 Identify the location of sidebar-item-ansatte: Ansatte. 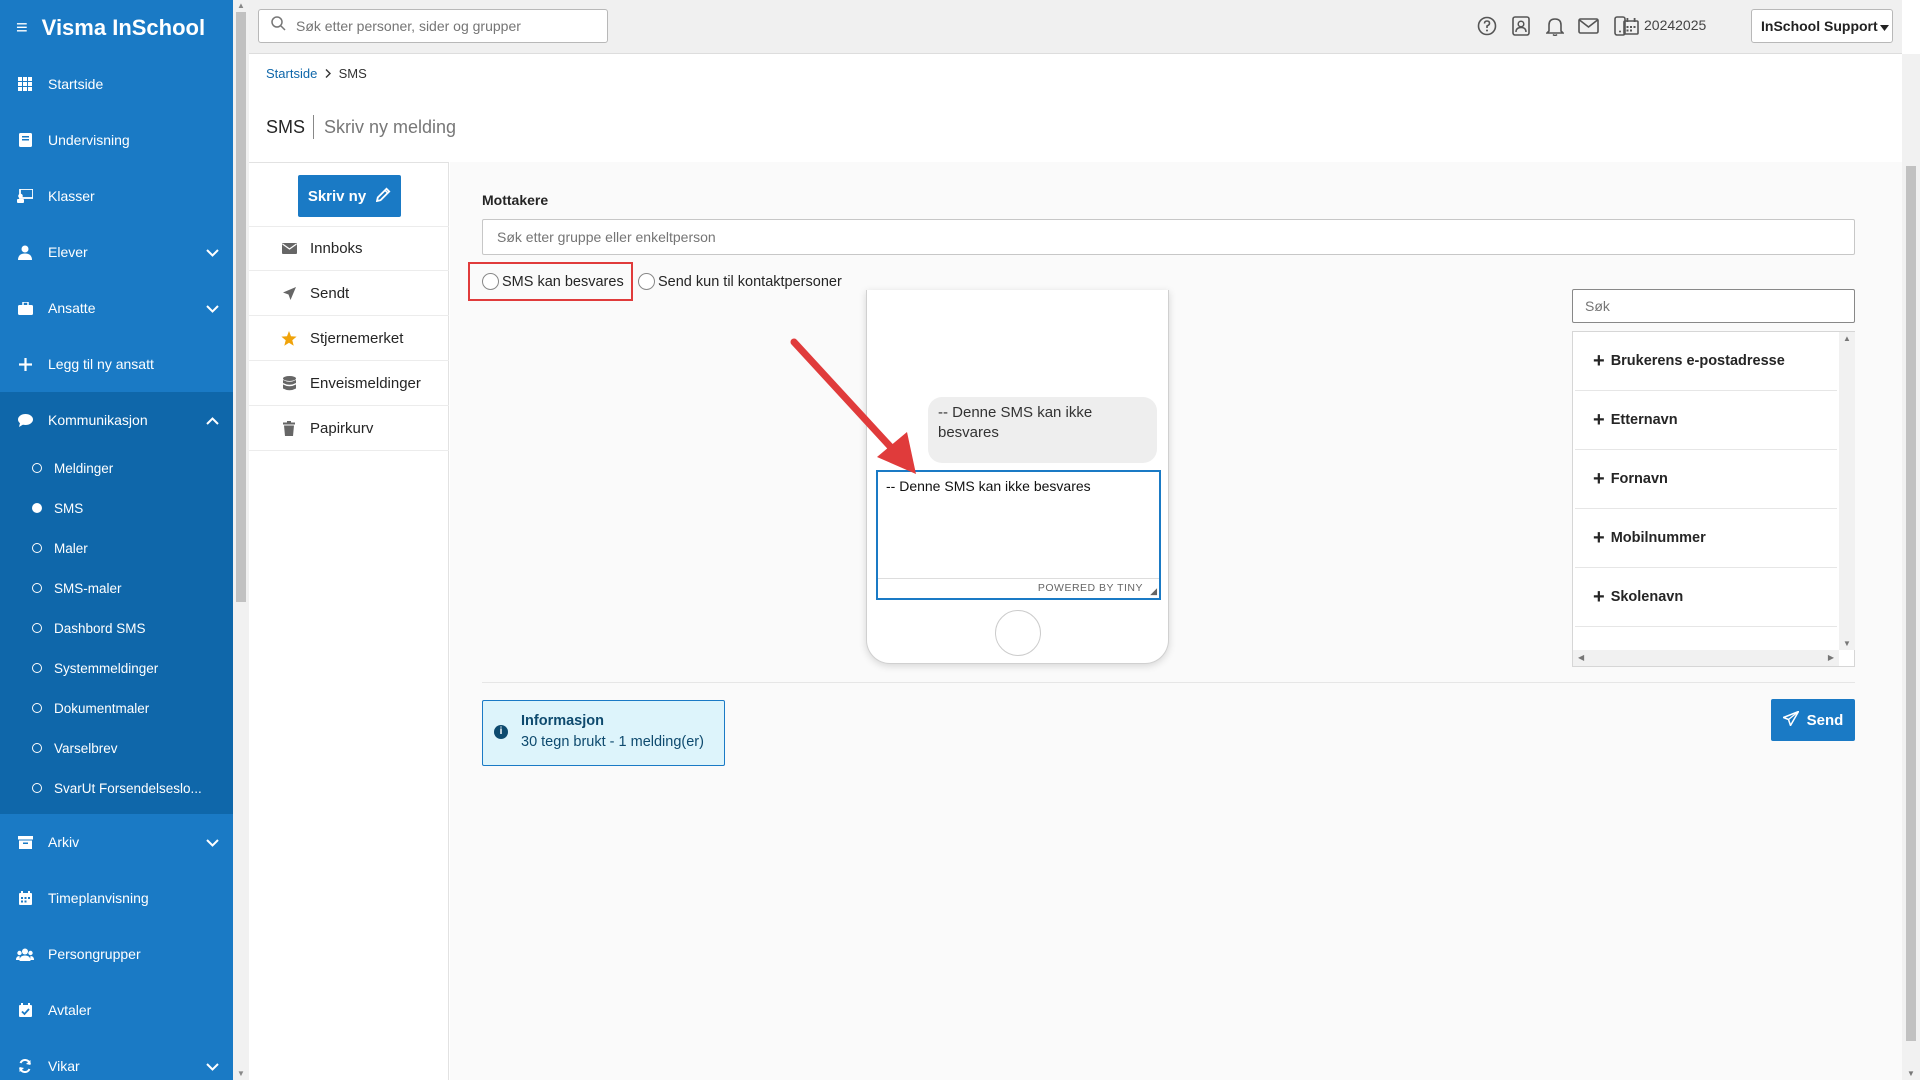
(116, 308).